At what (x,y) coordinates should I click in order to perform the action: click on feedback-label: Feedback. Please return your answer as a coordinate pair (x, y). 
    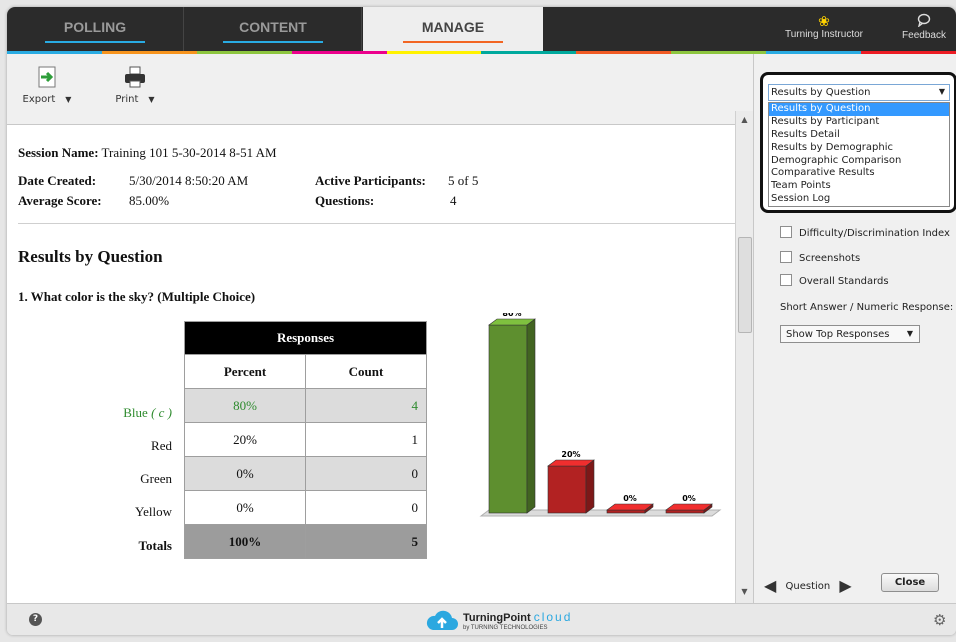
    Looking at the image, I should click on (924, 35).